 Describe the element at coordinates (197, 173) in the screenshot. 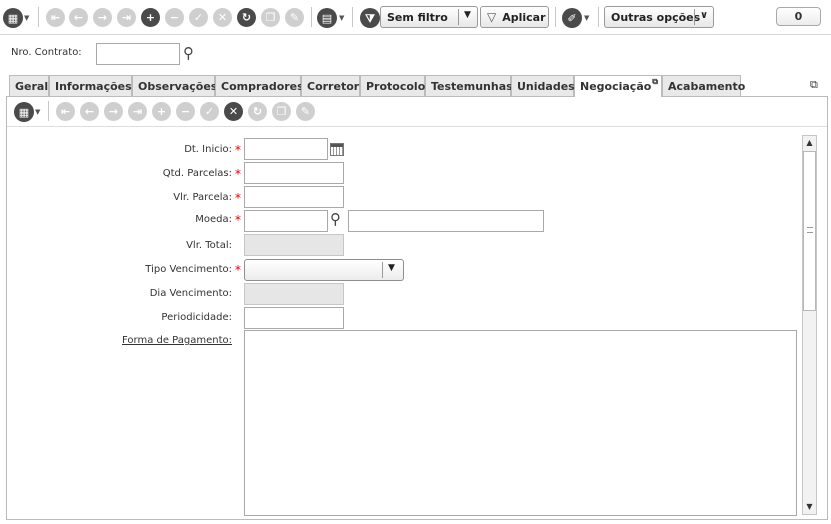

I see `qtd-parcelas-label: Qtd. Parcelas:` at that location.